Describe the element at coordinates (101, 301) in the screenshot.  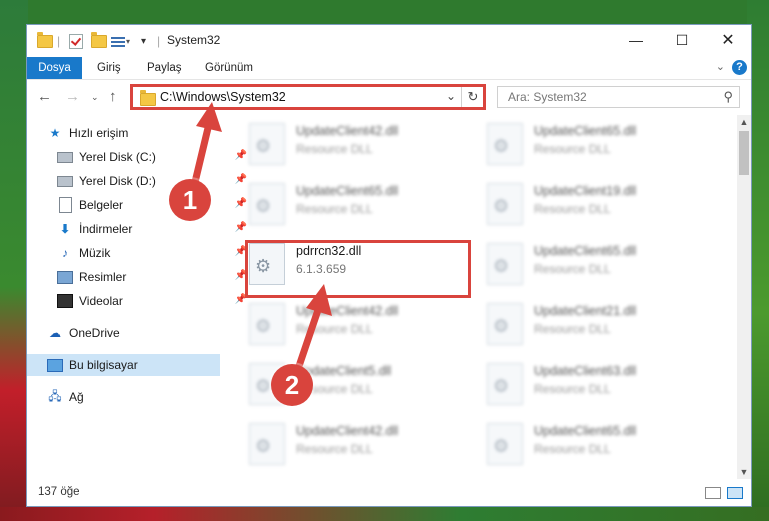
I see `sidebar-item-label: Videolar` at that location.